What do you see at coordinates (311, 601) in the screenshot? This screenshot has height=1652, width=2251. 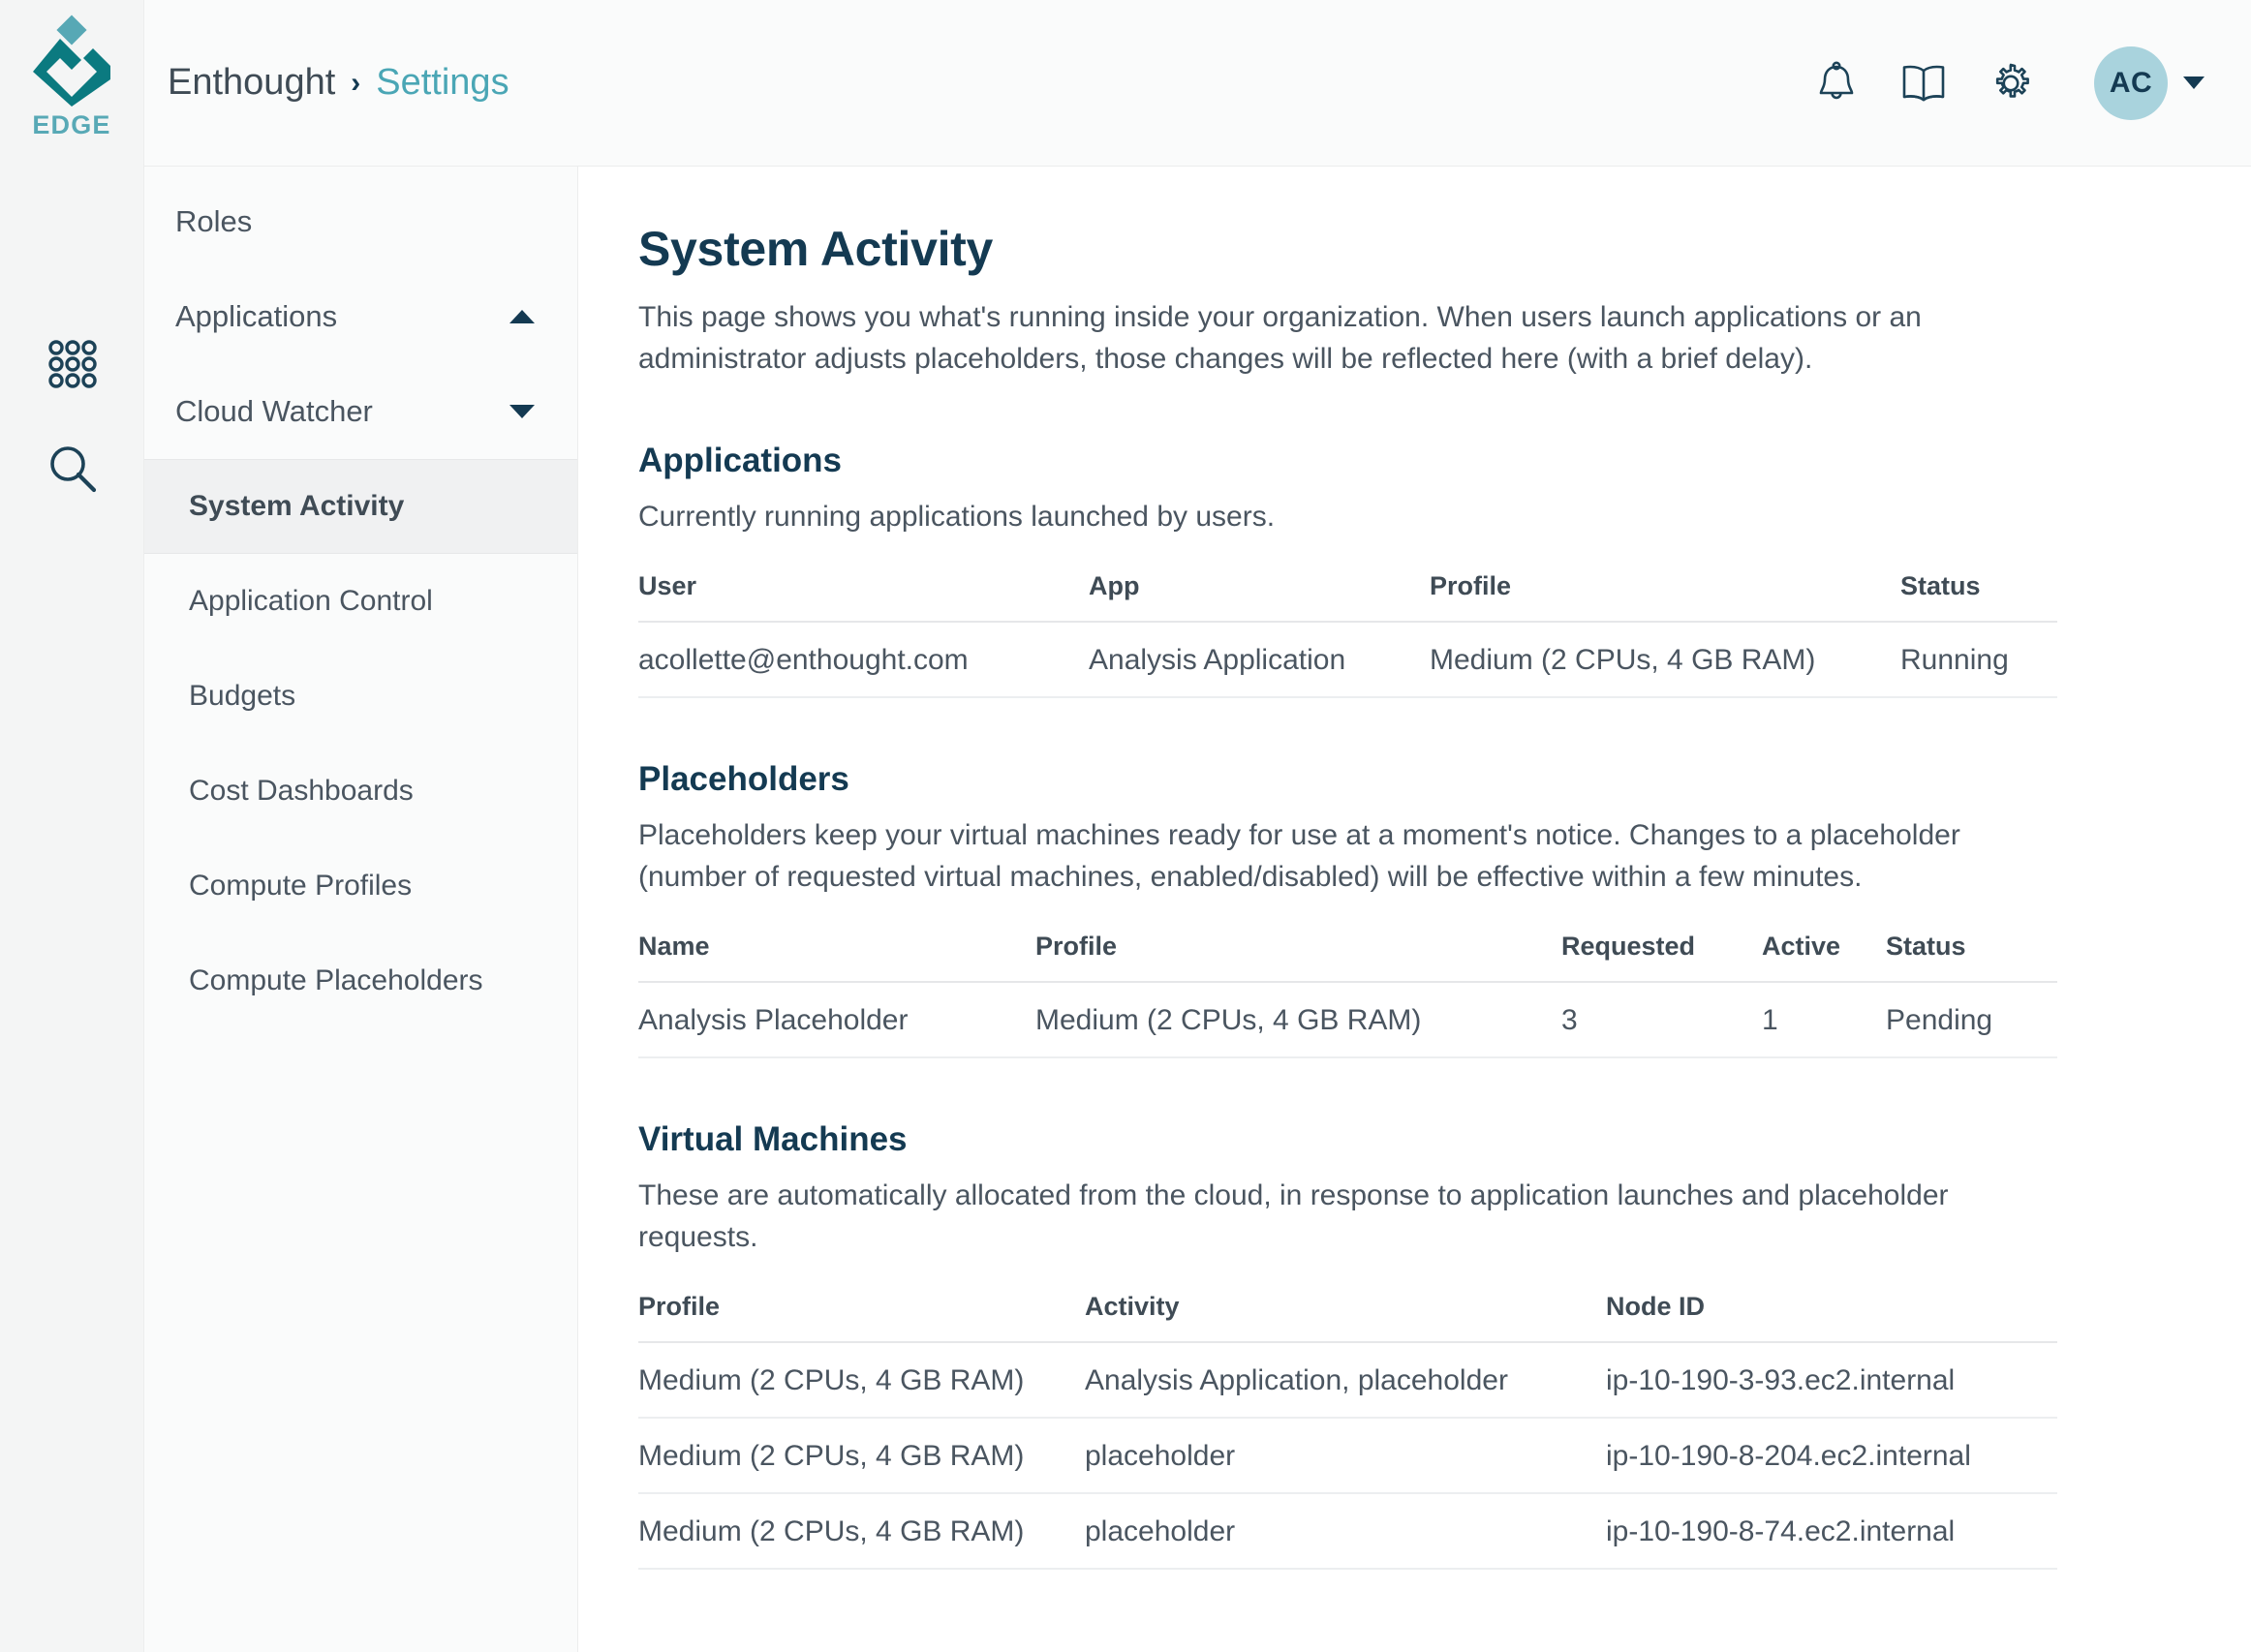 I see `sidebar-item-label: Application Control` at bounding box center [311, 601].